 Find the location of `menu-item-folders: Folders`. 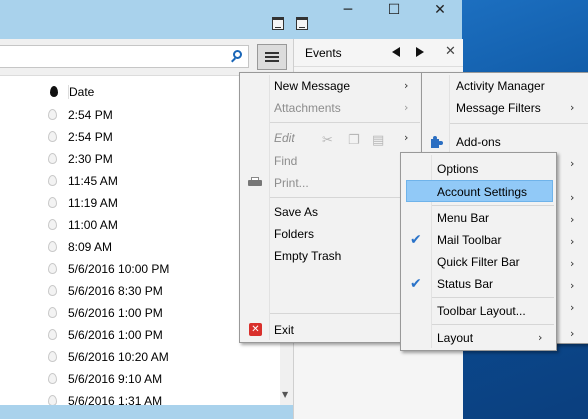

menu-item-folders: Folders is located at coordinates (330, 234).